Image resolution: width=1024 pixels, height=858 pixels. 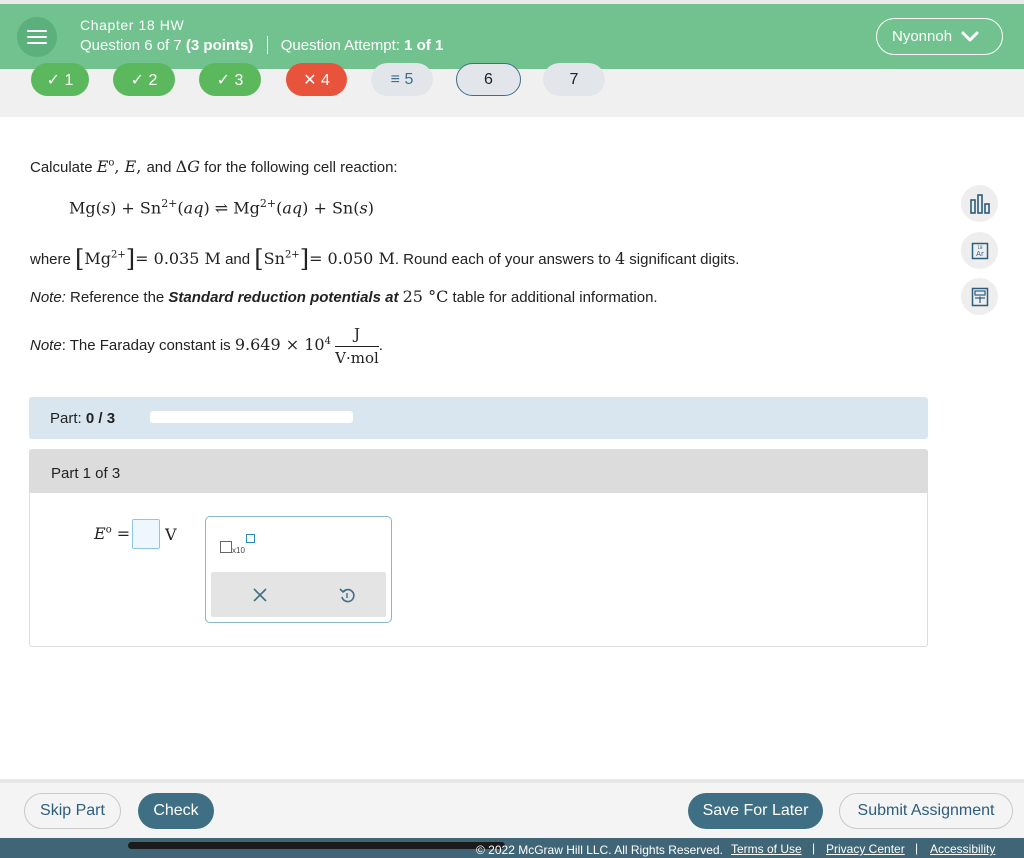 What do you see at coordinates (755, 811) in the screenshot?
I see `save-for-later-button: Save For Later` at bounding box center [755, 811].